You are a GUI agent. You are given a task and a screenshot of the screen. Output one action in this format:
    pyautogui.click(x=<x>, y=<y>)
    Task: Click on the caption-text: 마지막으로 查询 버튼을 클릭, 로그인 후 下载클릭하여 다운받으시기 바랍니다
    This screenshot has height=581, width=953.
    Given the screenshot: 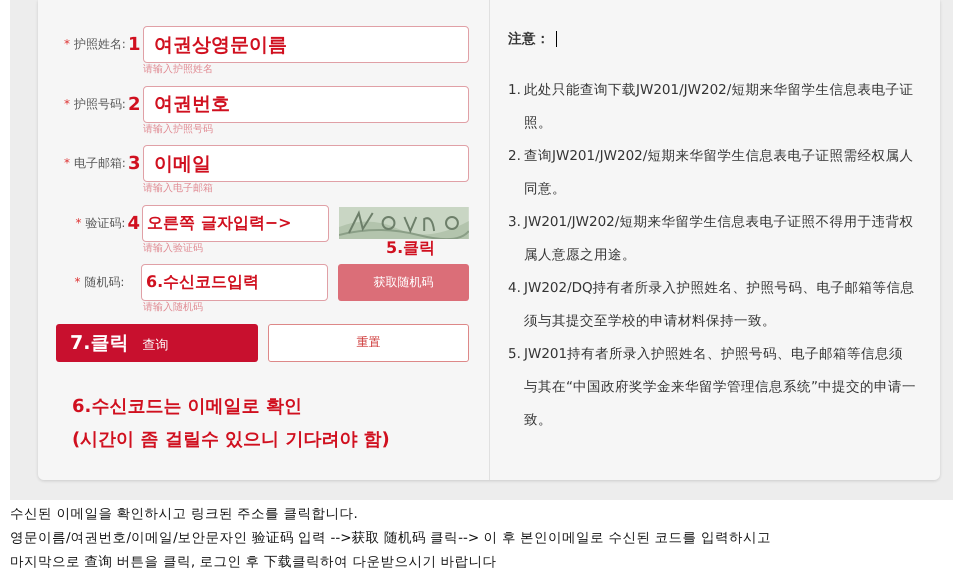 What is the action you would take?
    pyautogui.click(x=254, y=562)
    